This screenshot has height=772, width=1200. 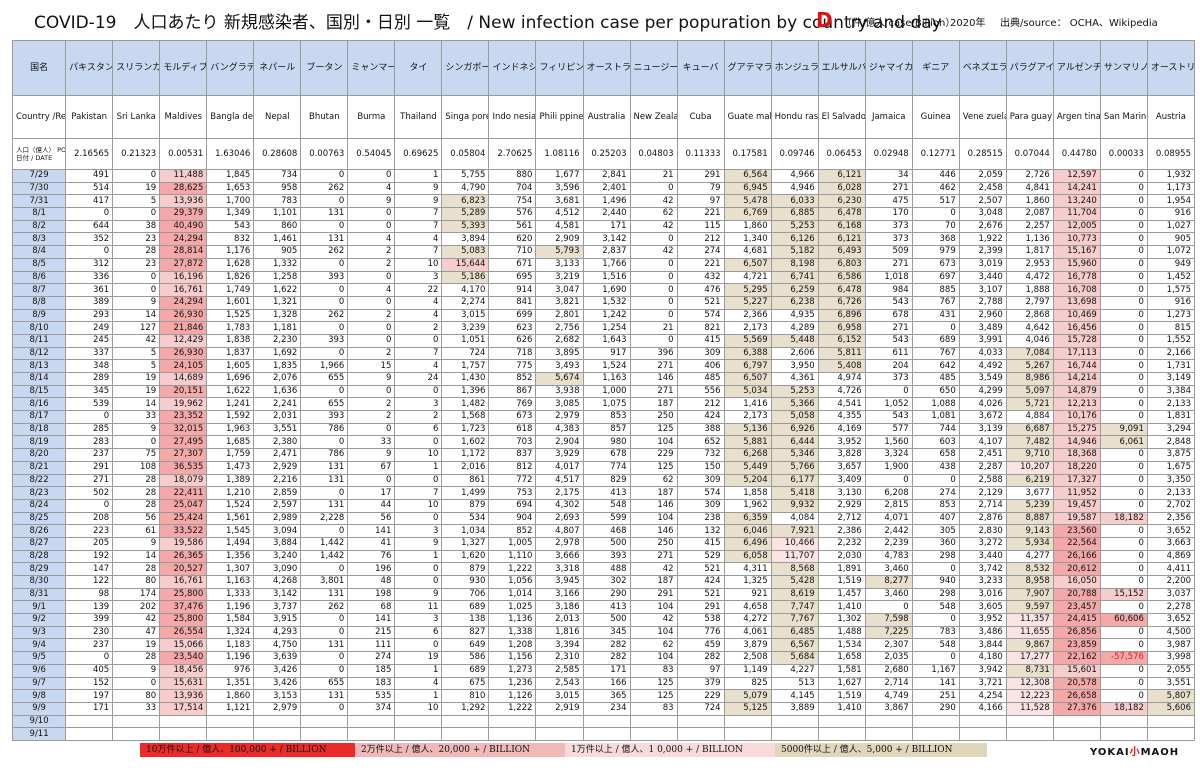 I want to click on table-cell: 8,277, so click(x=888, y=582).